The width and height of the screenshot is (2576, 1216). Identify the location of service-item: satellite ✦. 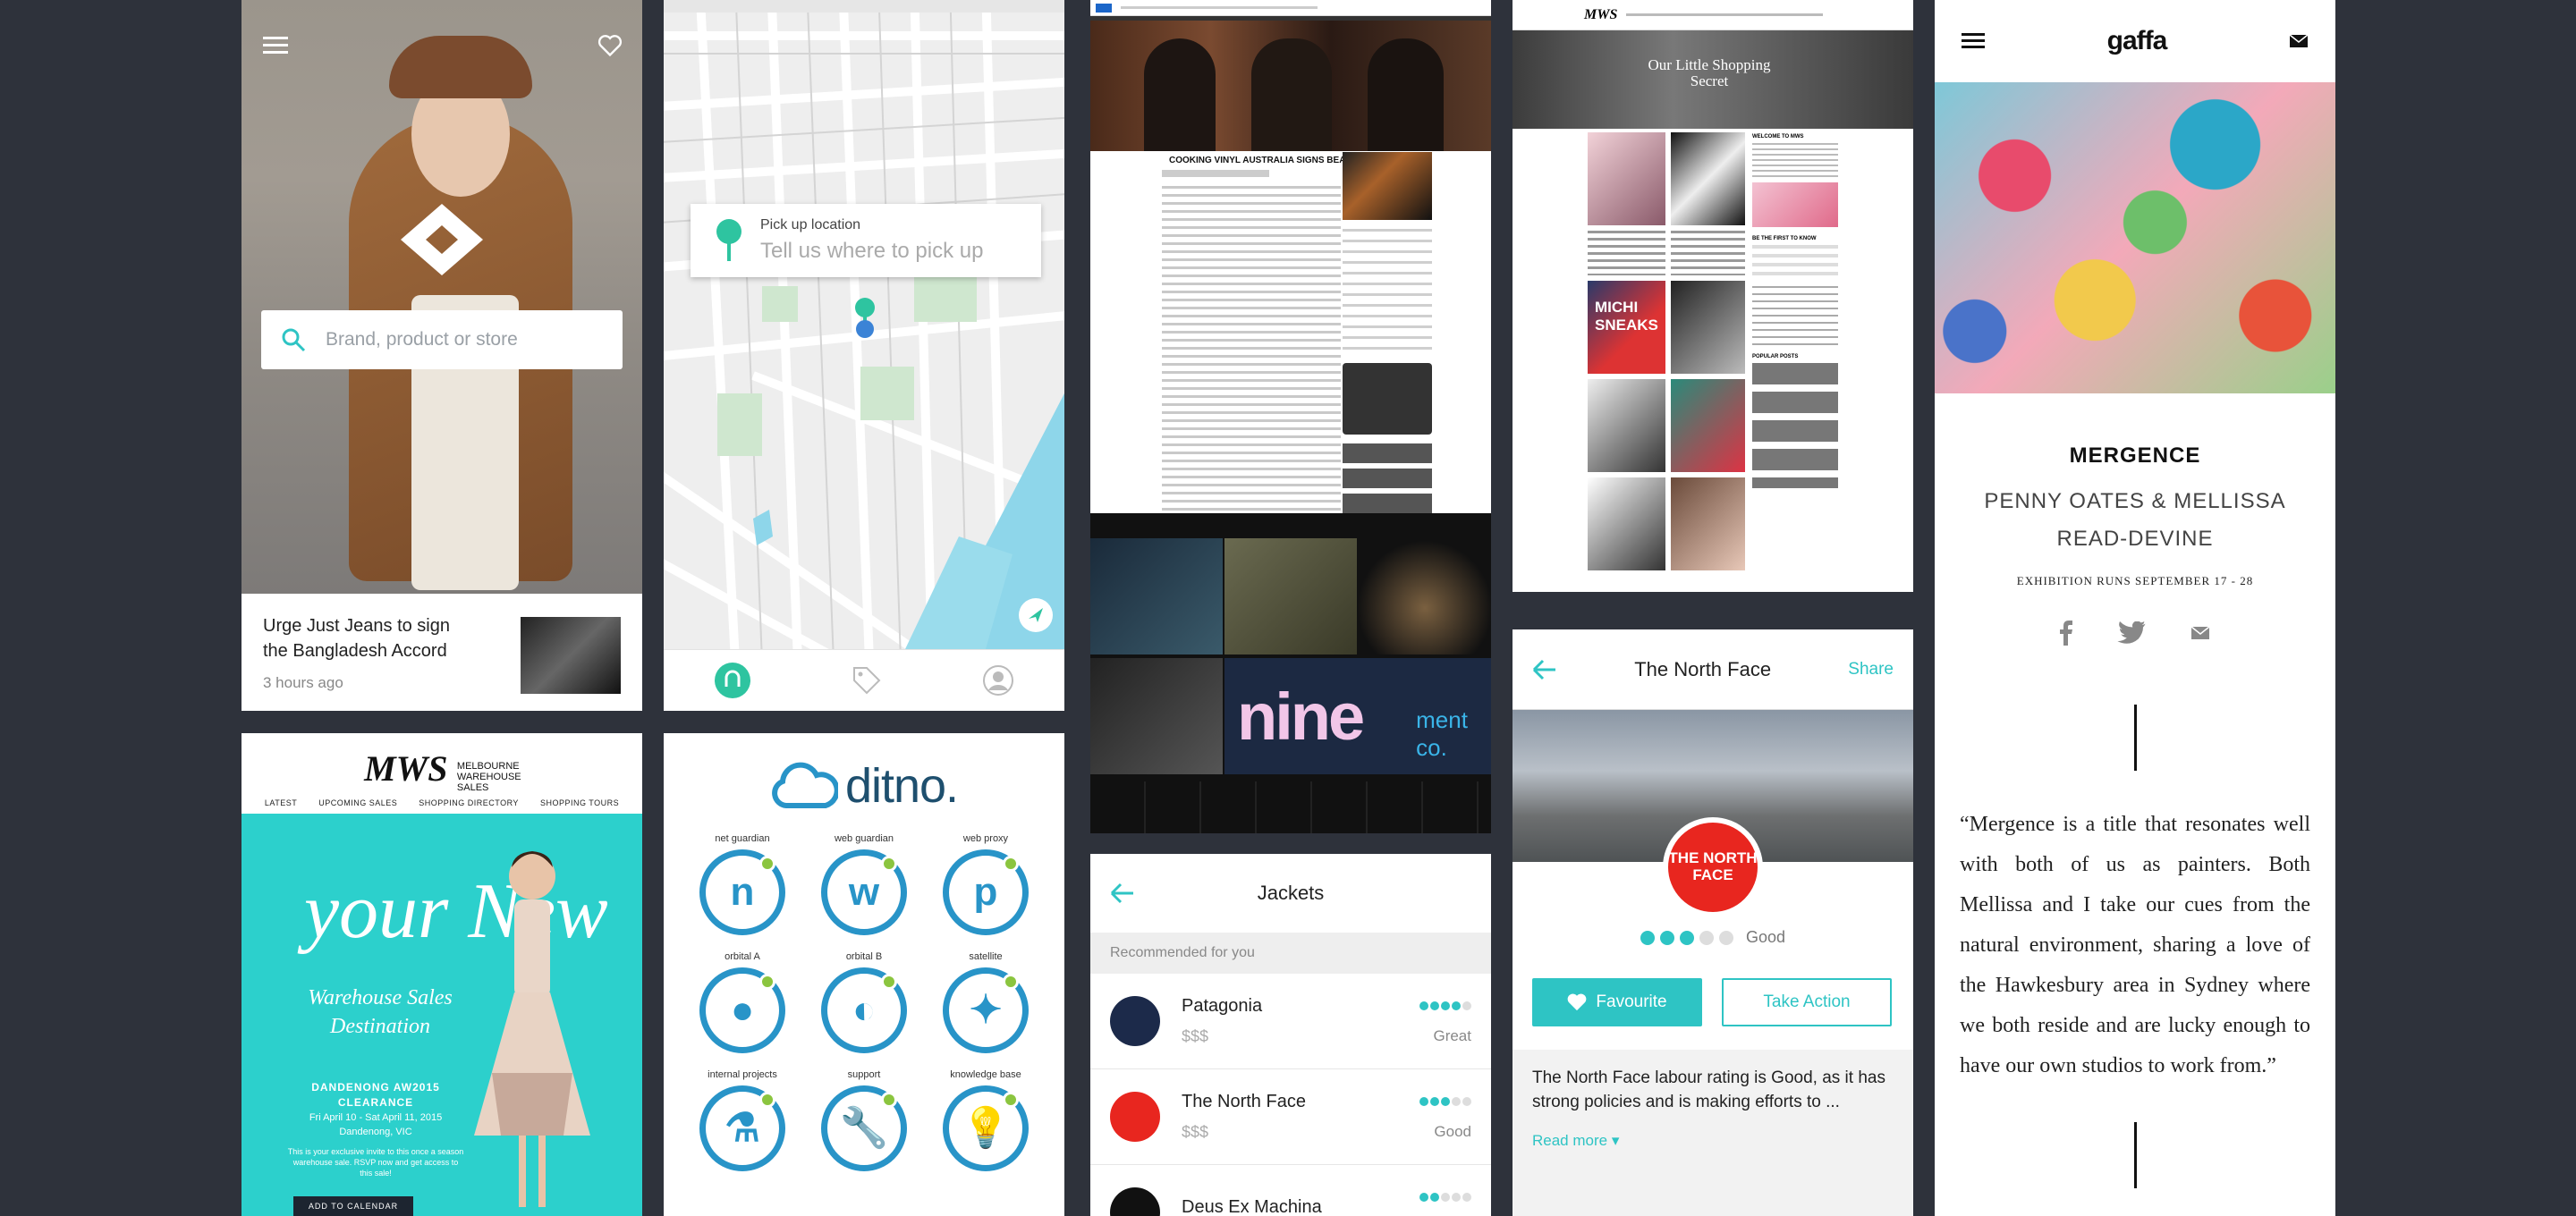
(985, 1002).